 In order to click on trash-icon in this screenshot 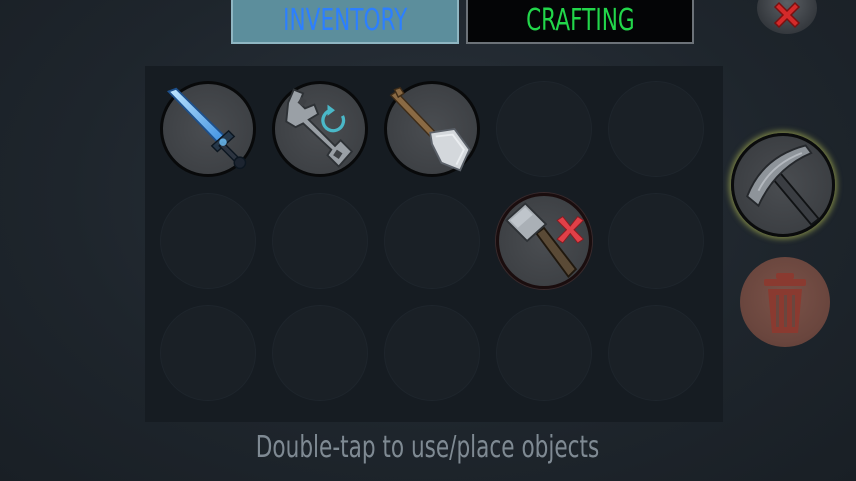, I will do `click(785, 303)`.